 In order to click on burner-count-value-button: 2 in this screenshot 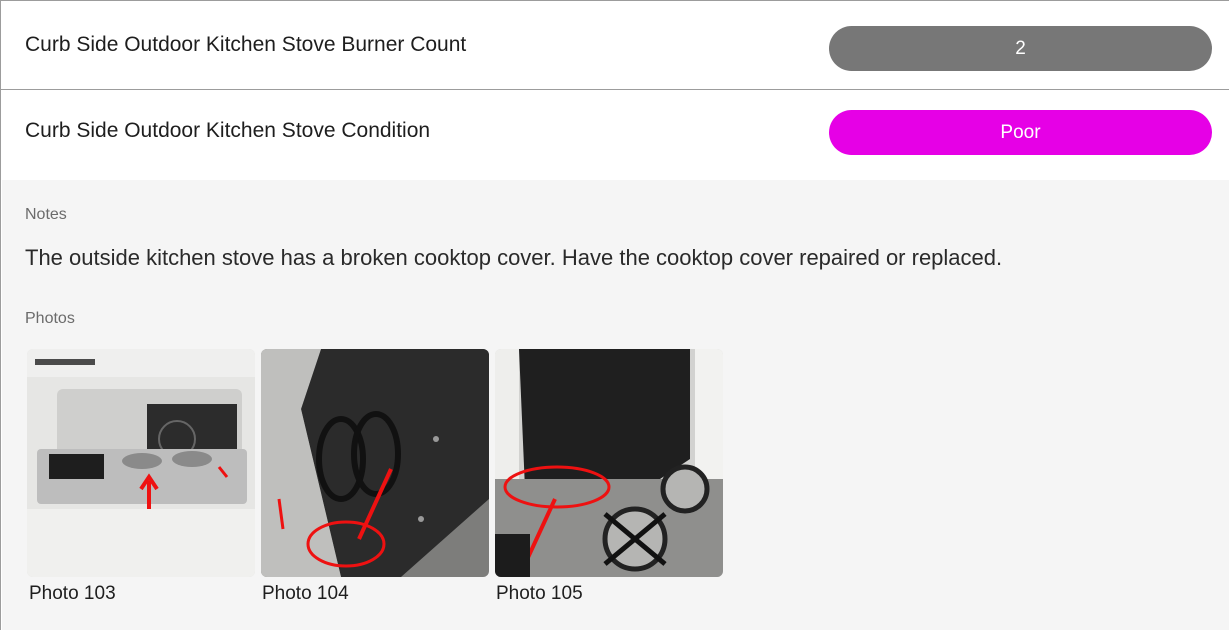, I will do `click(1020, 48)`.